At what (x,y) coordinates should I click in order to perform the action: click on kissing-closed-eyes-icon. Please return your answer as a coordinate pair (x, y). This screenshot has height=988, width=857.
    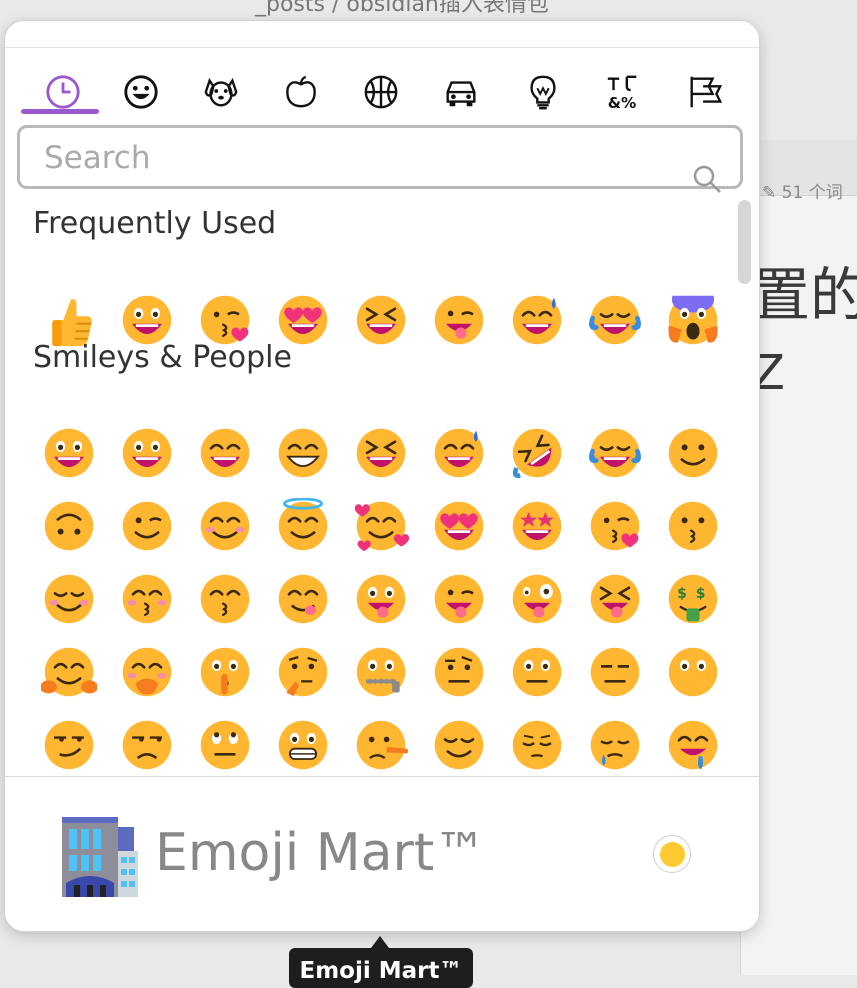
    Looking at the image, I should click on (147, 599).